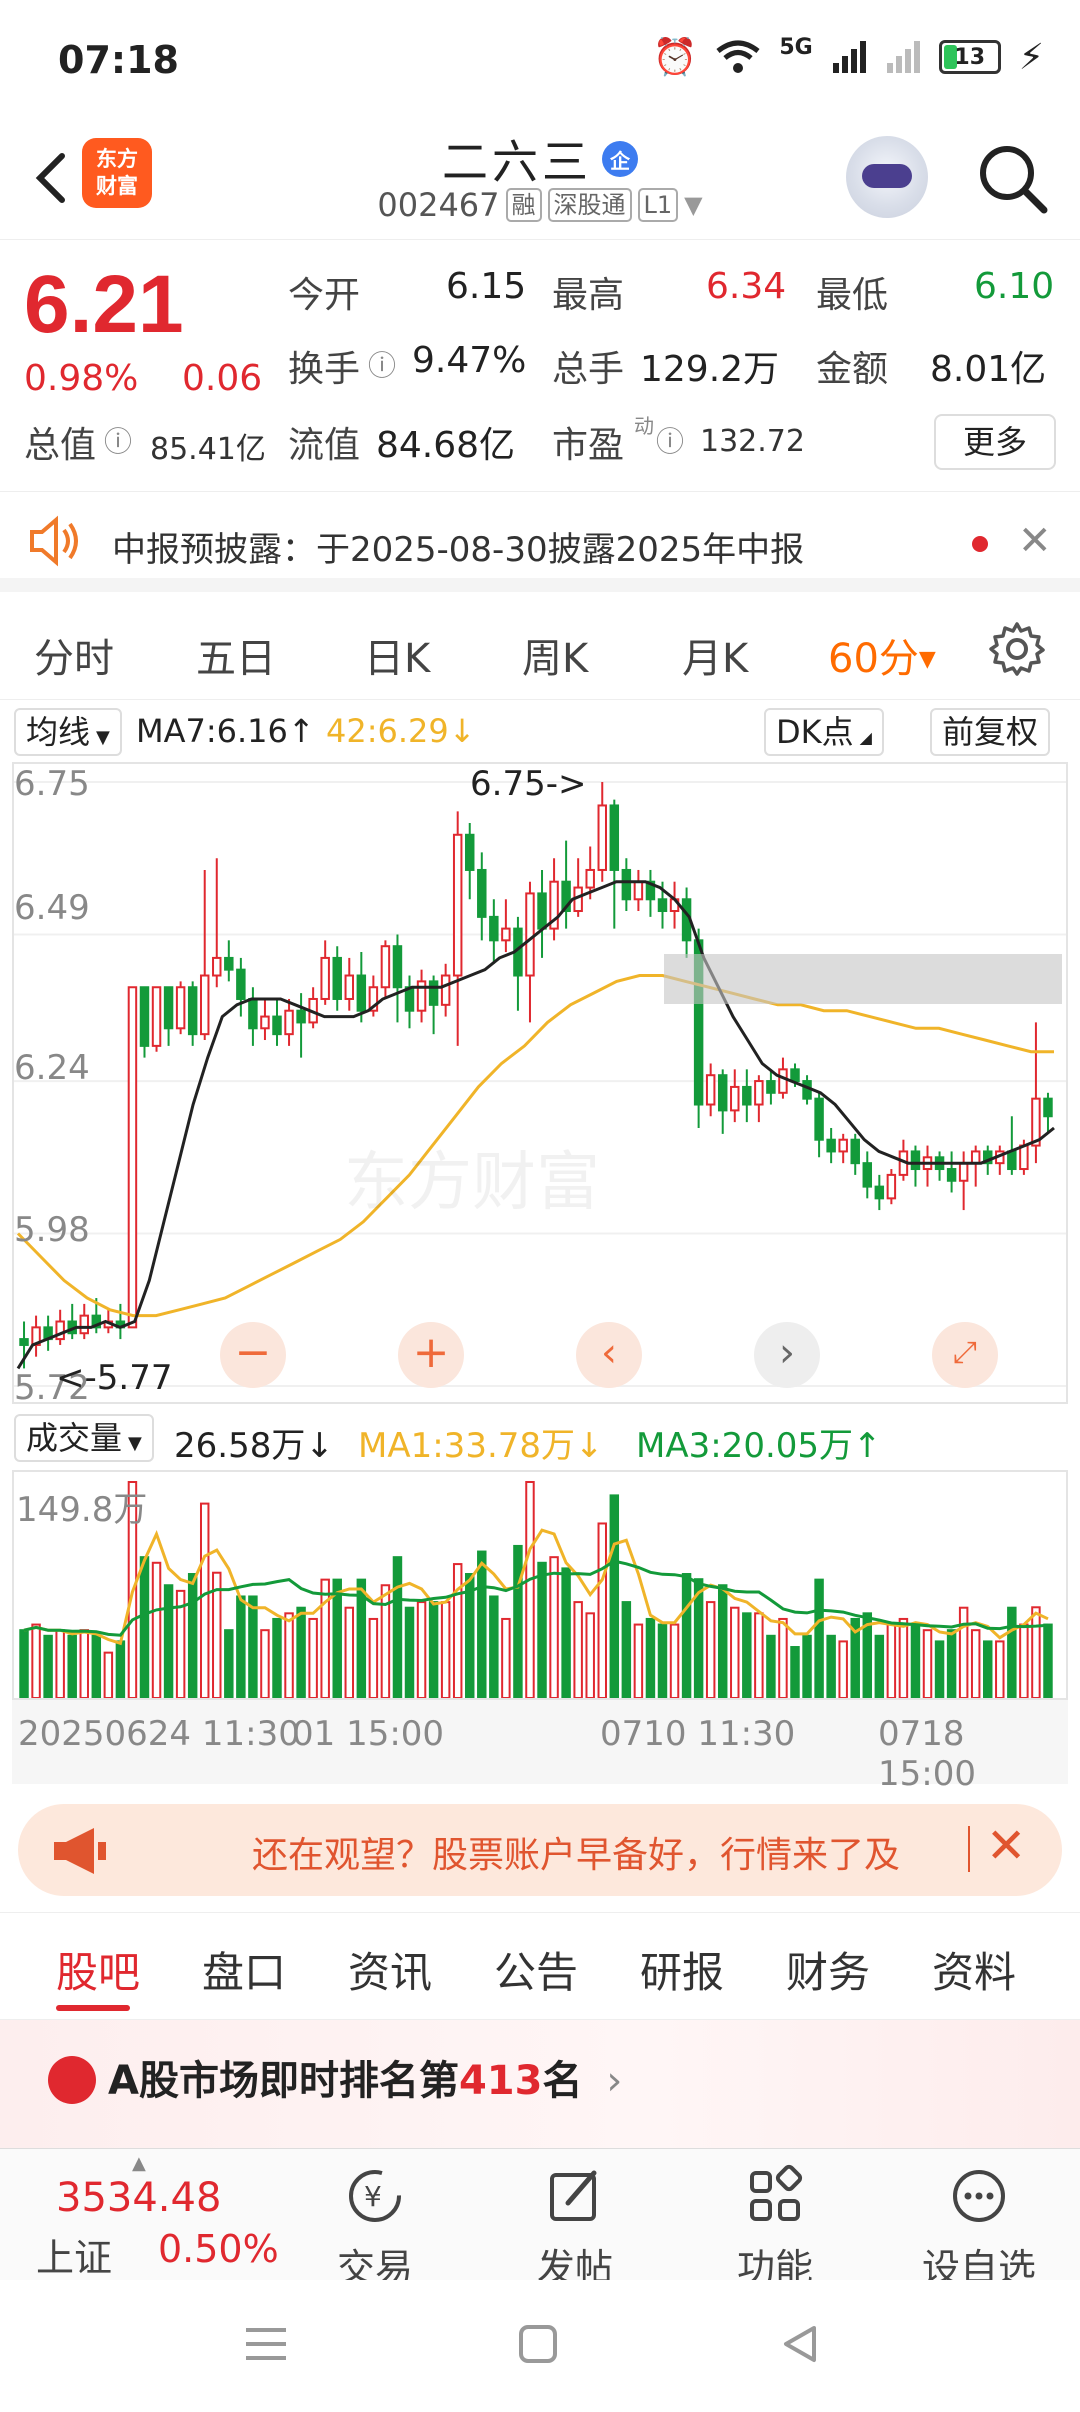 The image size is (1080, 2412). Describe the element at coordinates (538, 2344) in the screenshot. I see `home-icon` at that location.